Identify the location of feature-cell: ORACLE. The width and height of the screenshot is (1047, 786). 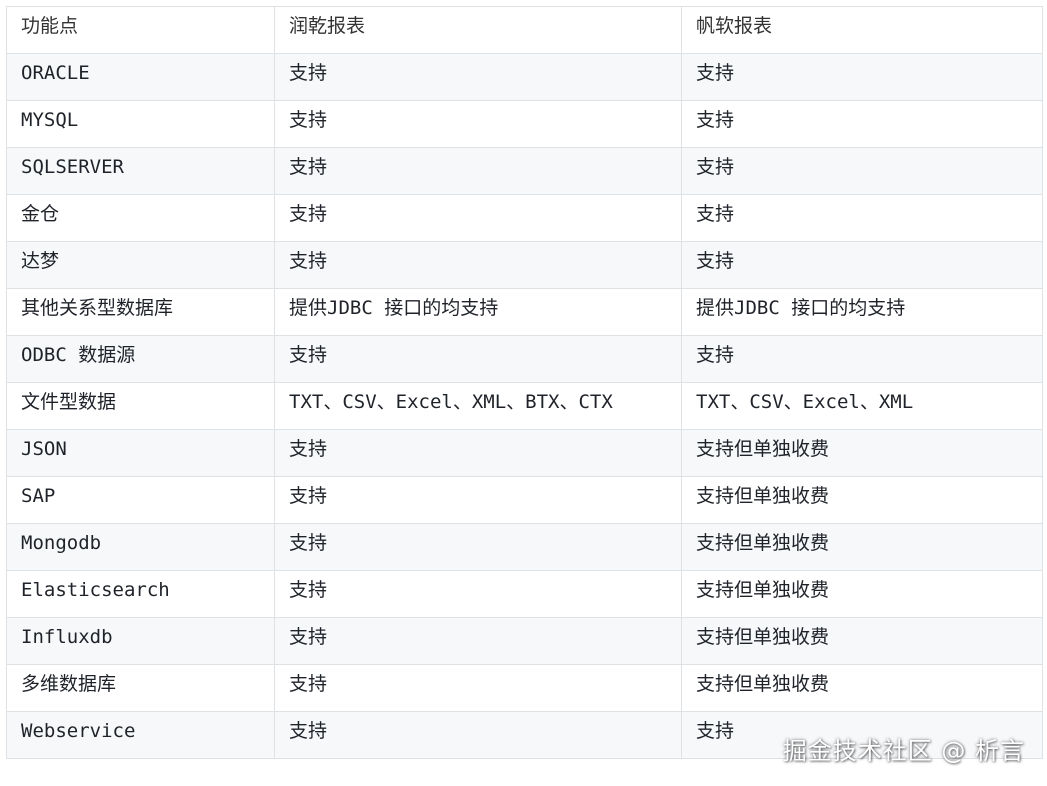
(140, 77).